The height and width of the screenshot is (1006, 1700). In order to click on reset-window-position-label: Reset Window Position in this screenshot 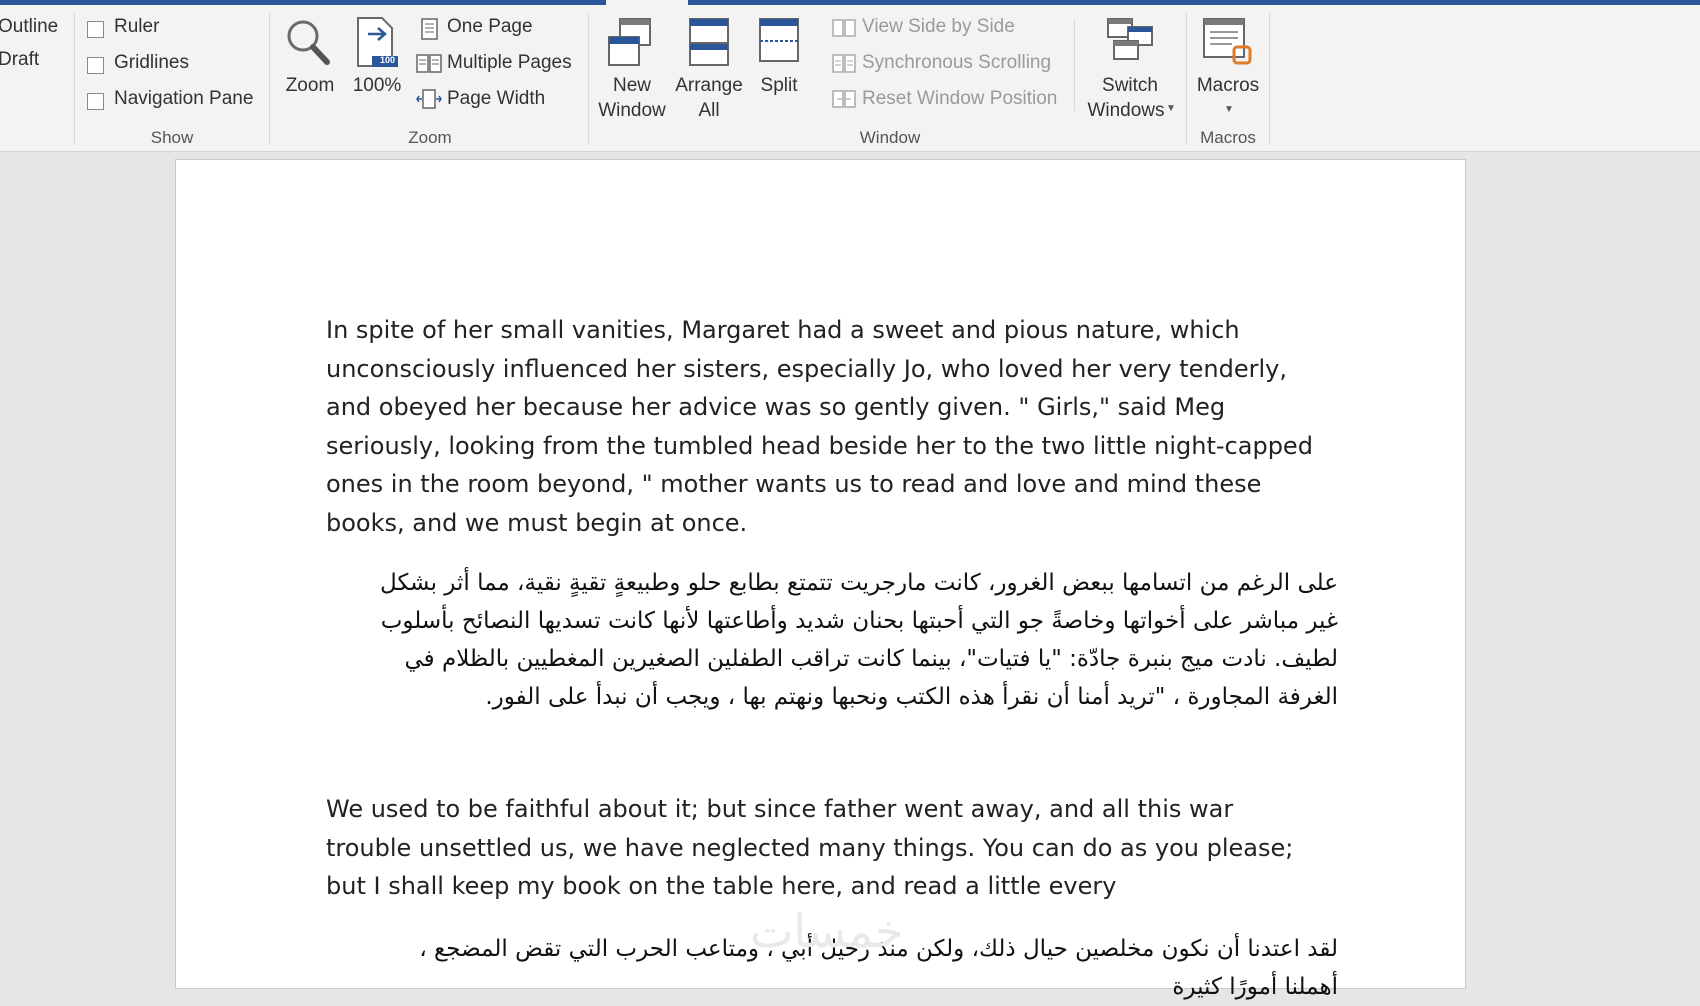, I will do `click(960, 98)`.